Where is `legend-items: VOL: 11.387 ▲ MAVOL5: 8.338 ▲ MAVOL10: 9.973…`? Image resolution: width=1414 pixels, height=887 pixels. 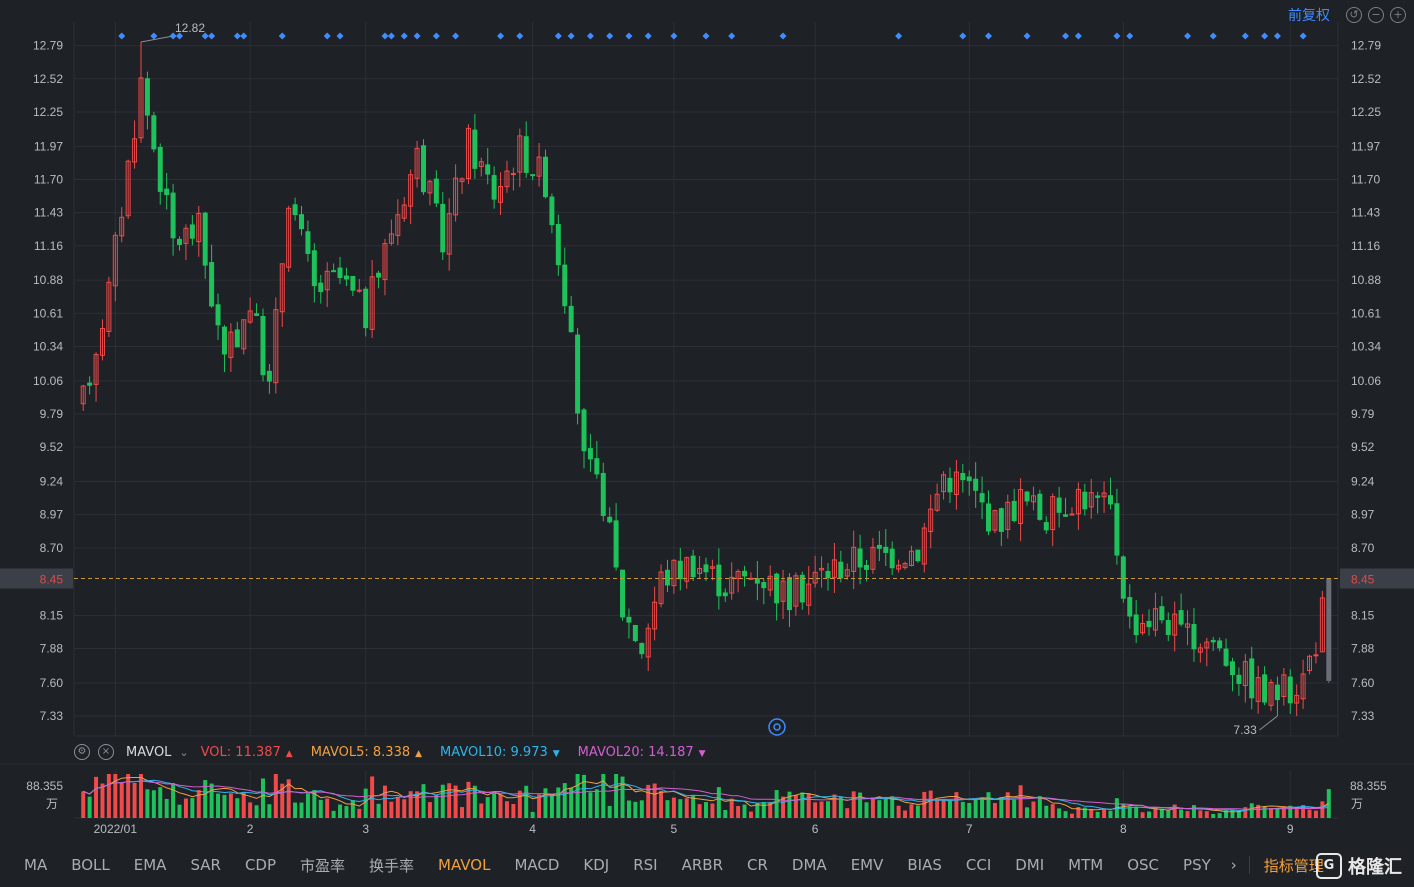
legend-items: VOL: 11.387 ▲ MAVOL5: 8.338 ▲ MAVOL10: 9.973… is located at coordinates (462, 752).